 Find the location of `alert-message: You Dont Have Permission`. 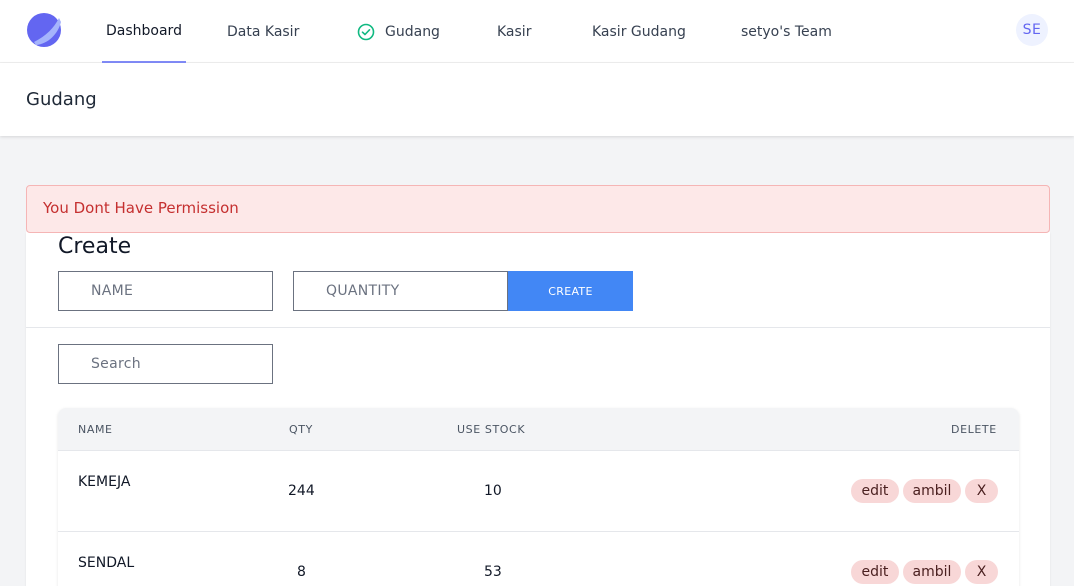

alert-message: You Dont Have Permission is located at coordinates (141, 208).